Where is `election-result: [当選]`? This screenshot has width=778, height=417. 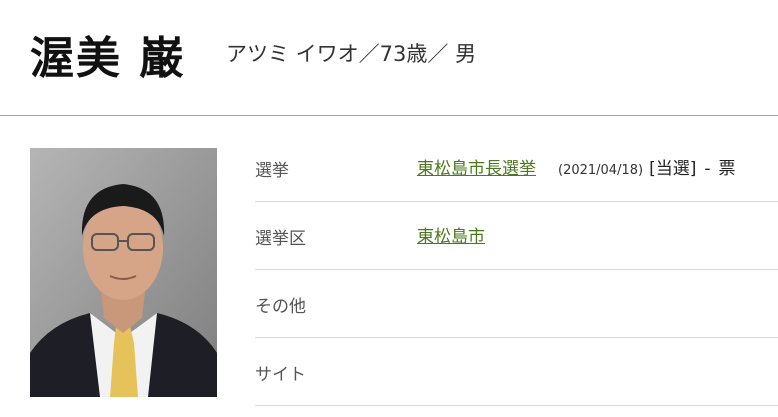
election-result: [当選] is located at coordinates (673, 169).